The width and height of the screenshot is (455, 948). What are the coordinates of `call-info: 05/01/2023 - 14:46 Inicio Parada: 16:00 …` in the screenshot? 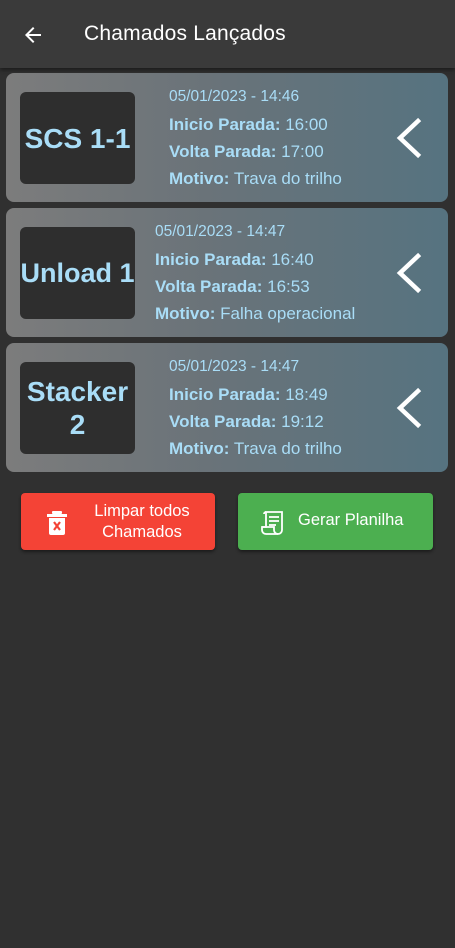 It's located at (255, 139).